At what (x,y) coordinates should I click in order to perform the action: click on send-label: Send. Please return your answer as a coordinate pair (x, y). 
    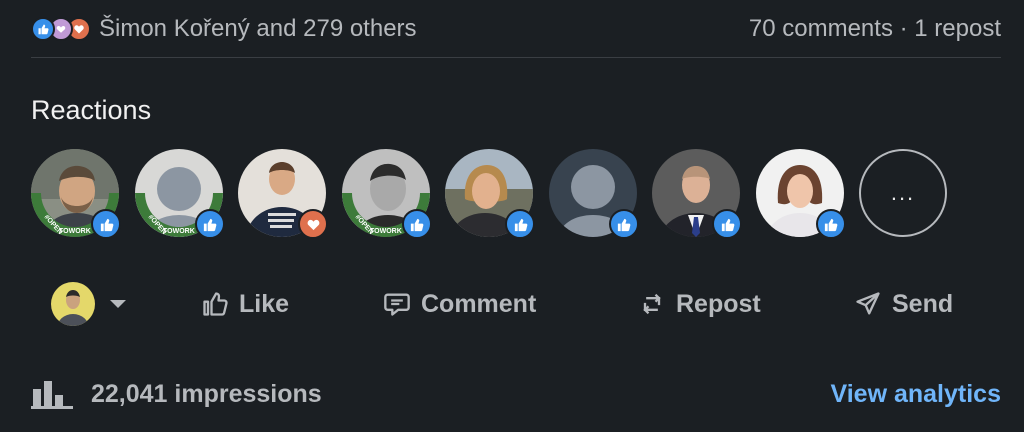
    Looking at the image, I should click on (923, 303).